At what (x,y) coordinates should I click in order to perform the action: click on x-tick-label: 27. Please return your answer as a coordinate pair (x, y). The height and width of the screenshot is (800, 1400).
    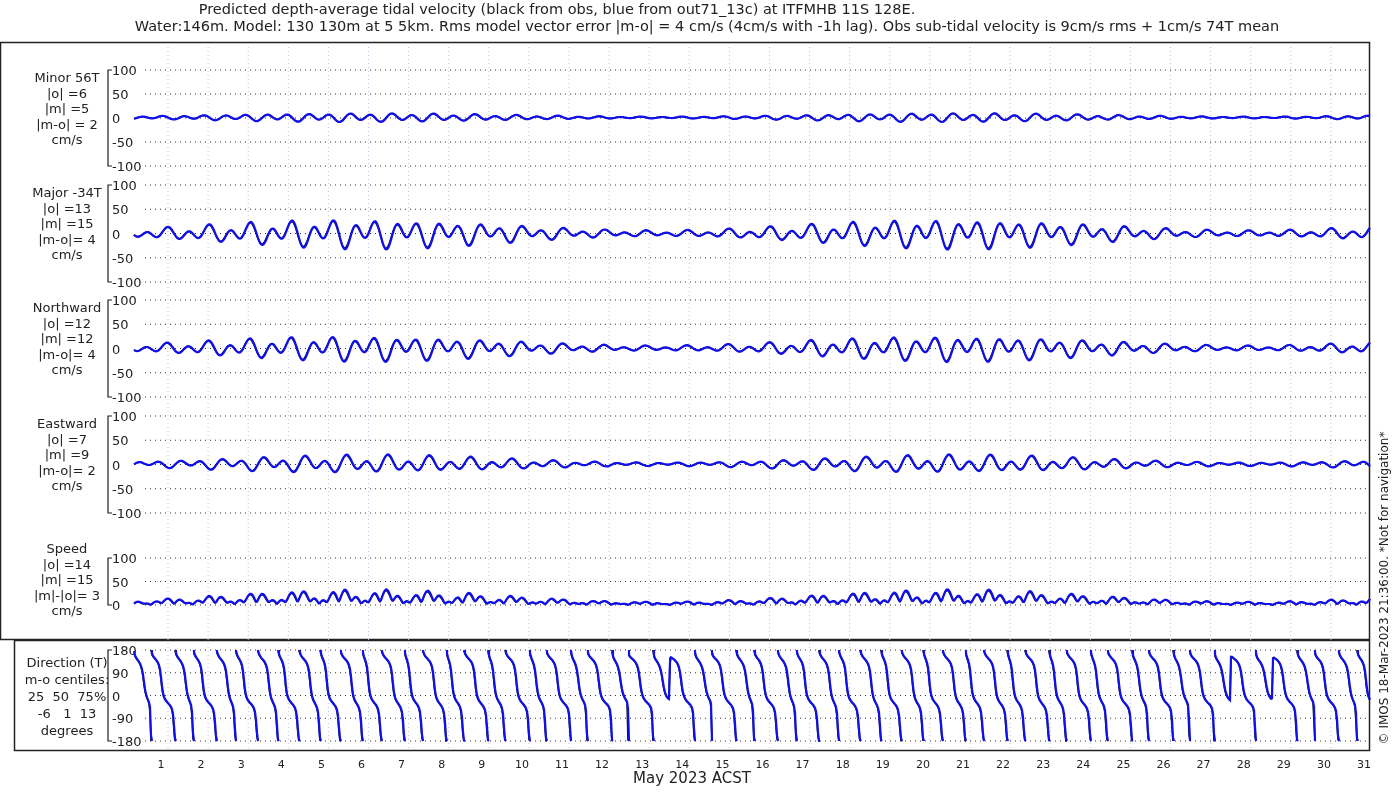
    Looking at the image, I should click on (1203, 764).